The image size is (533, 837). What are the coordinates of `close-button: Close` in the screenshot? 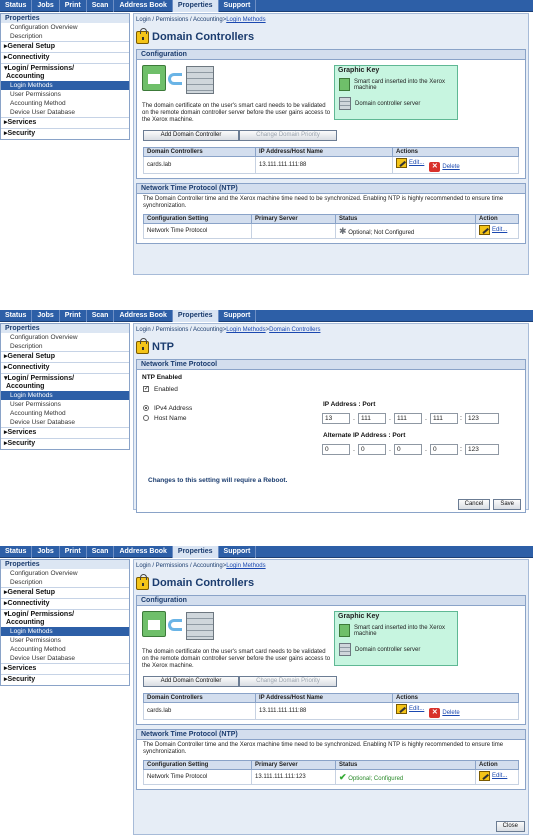 It's located at (510, 826).